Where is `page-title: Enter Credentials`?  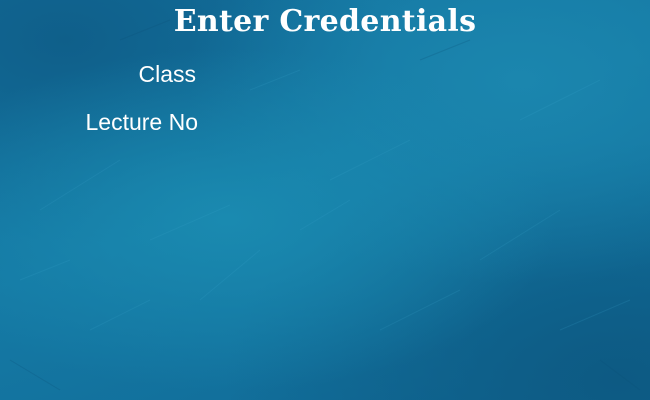
page-title: Enter Credentials is located at coordinates (325, 21).